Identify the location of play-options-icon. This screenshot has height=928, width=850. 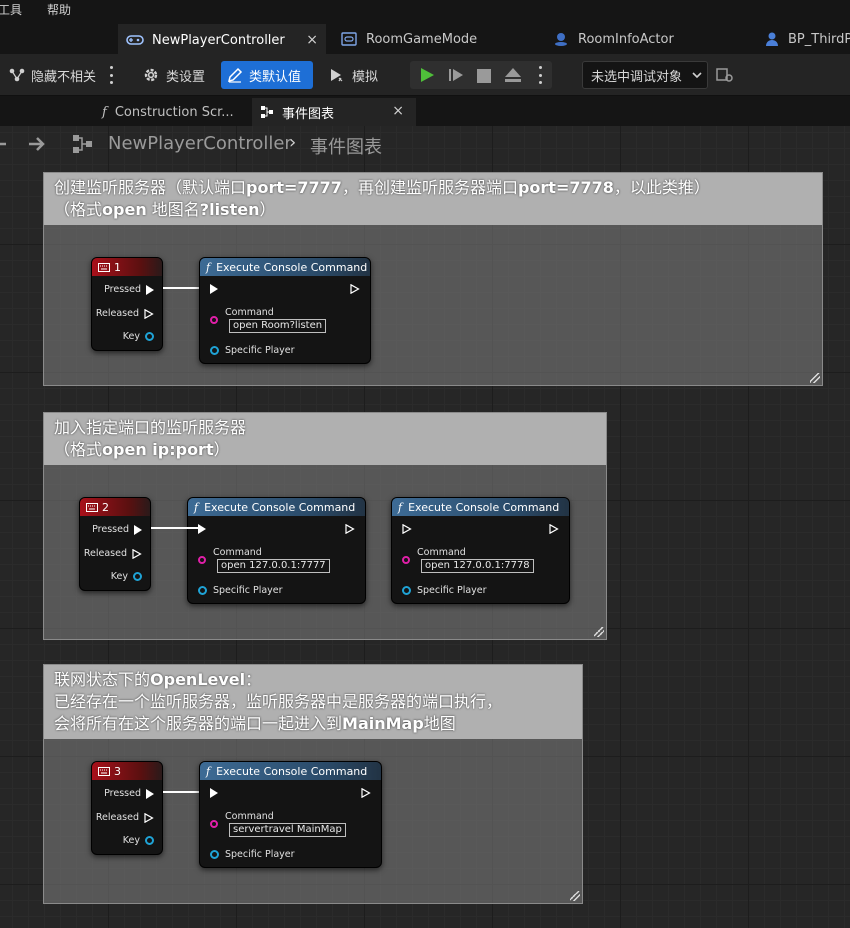
(540, 75).